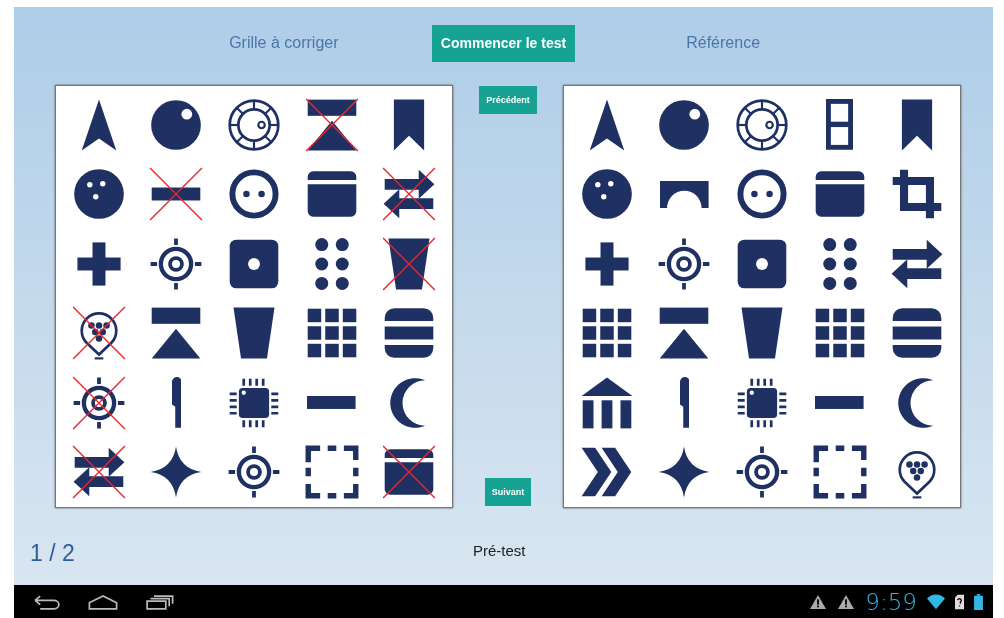  I want to click on page-counter: 1 / 2, so click(52, 553).